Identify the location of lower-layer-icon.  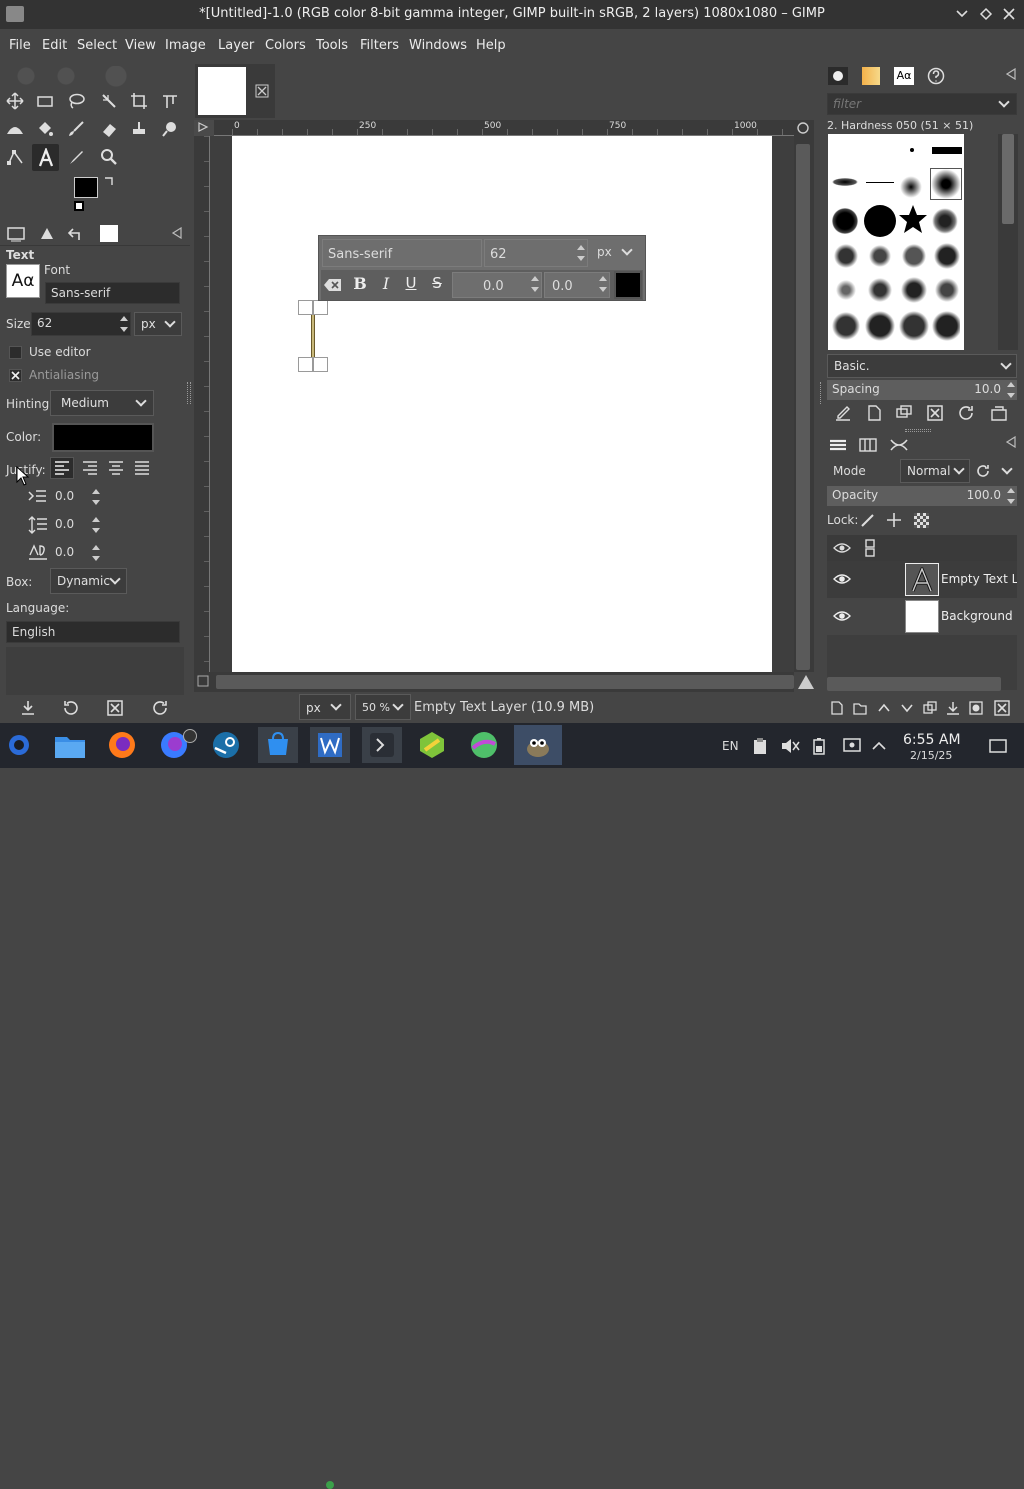
(907, 708).